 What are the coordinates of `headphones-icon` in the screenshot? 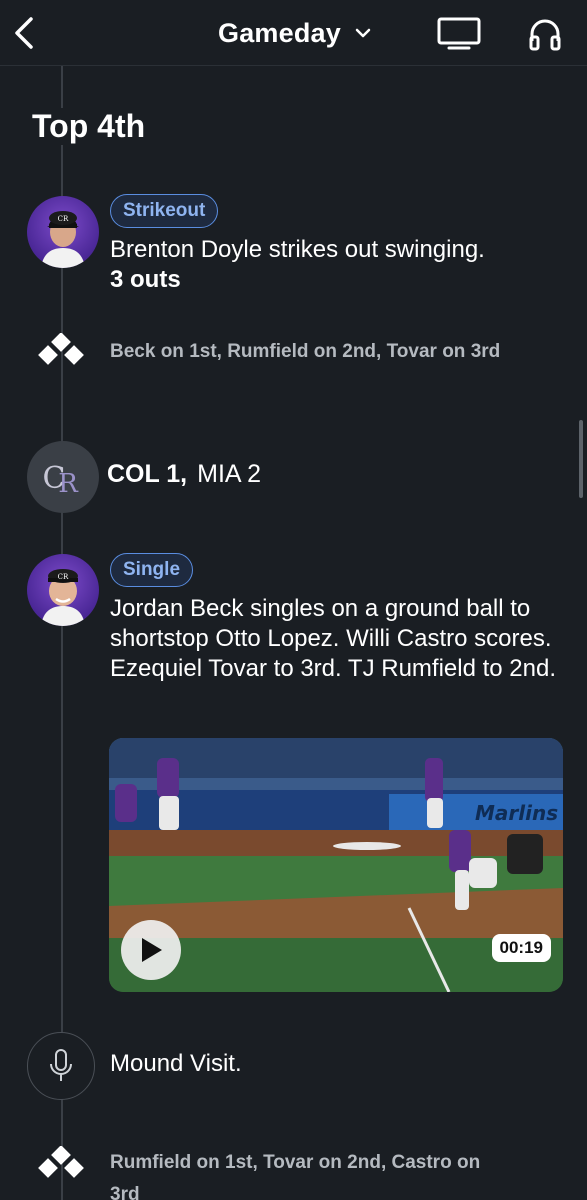 It's located at (545, 35).